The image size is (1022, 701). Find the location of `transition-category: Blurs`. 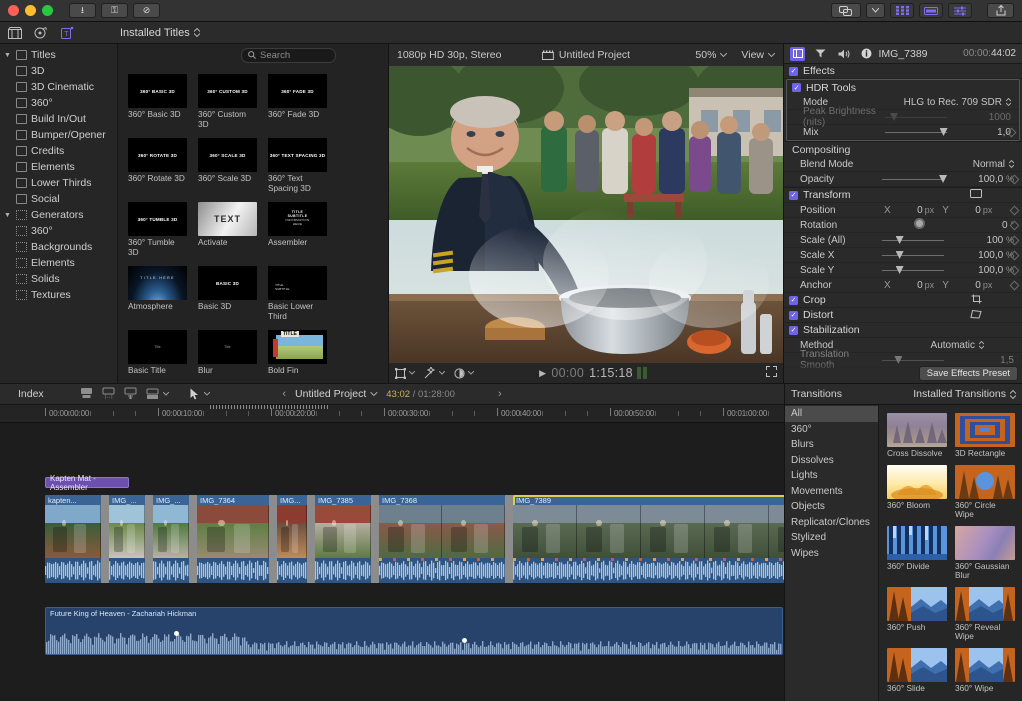

transition-category: Blurs is located at coordinates (831, 445).